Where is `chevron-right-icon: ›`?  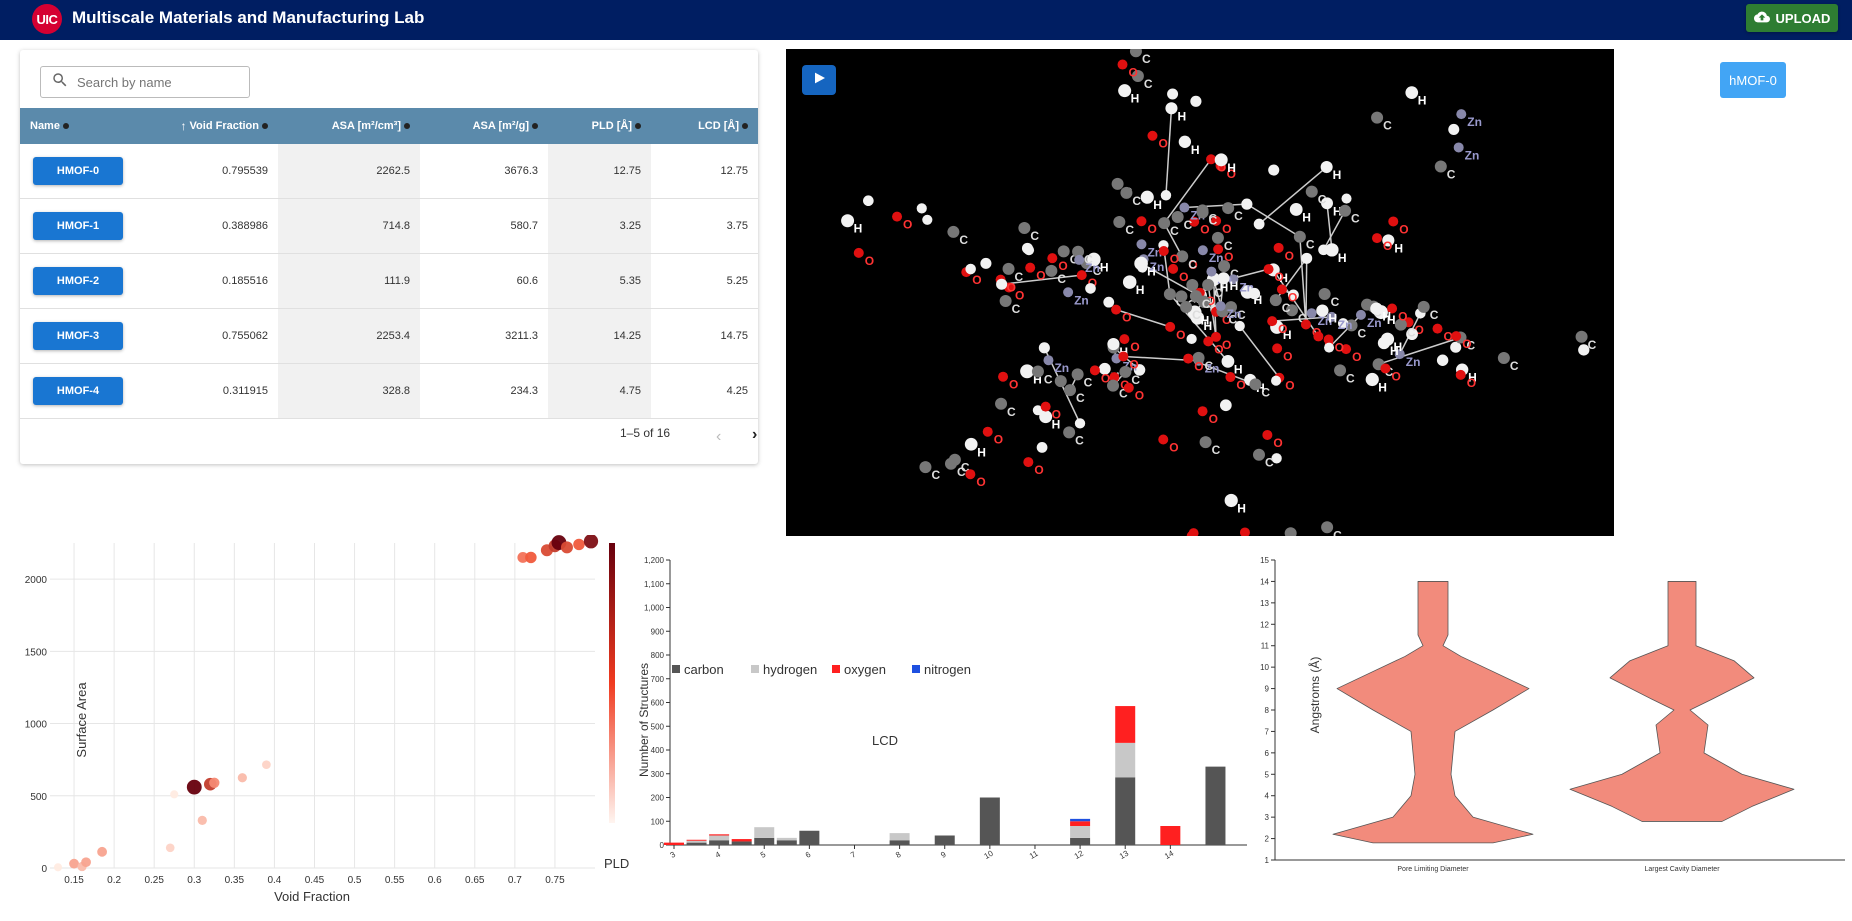 chevron-right-icon: › is located at coordinates (754, 435).